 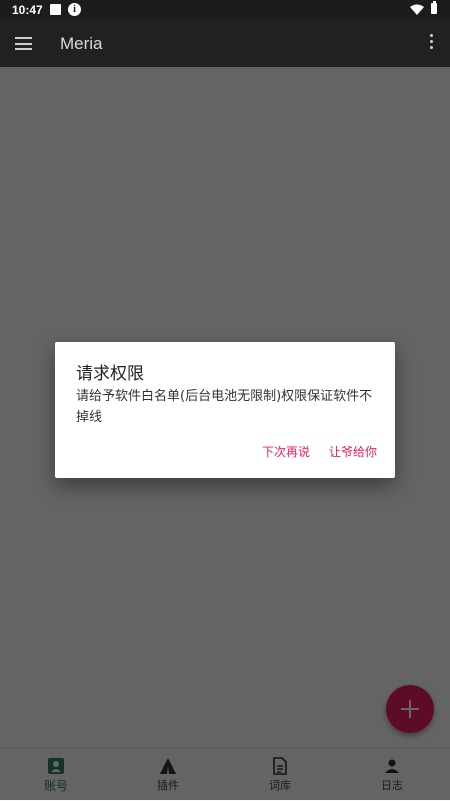 I want to click on wifi-icon, so click(x=417, y=9).